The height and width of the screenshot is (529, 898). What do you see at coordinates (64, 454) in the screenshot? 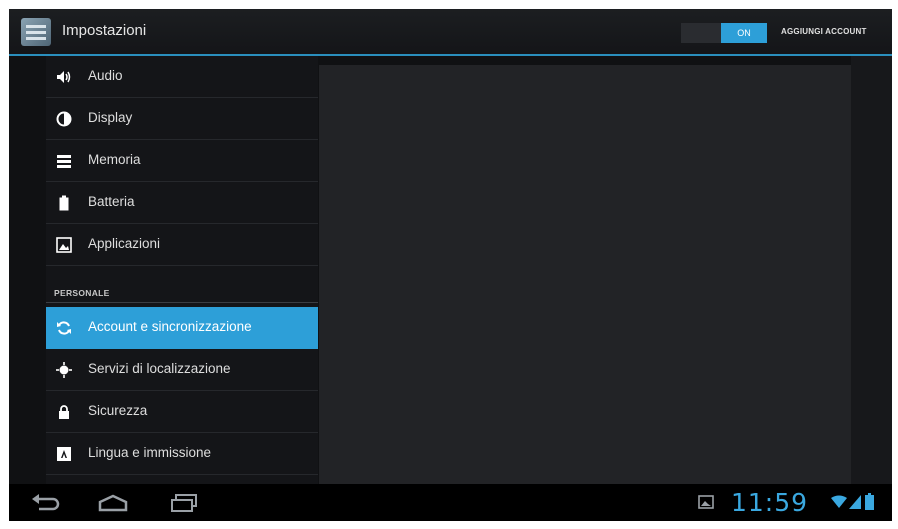
I see `keyboard-icon` at bounding box center [64, 454].